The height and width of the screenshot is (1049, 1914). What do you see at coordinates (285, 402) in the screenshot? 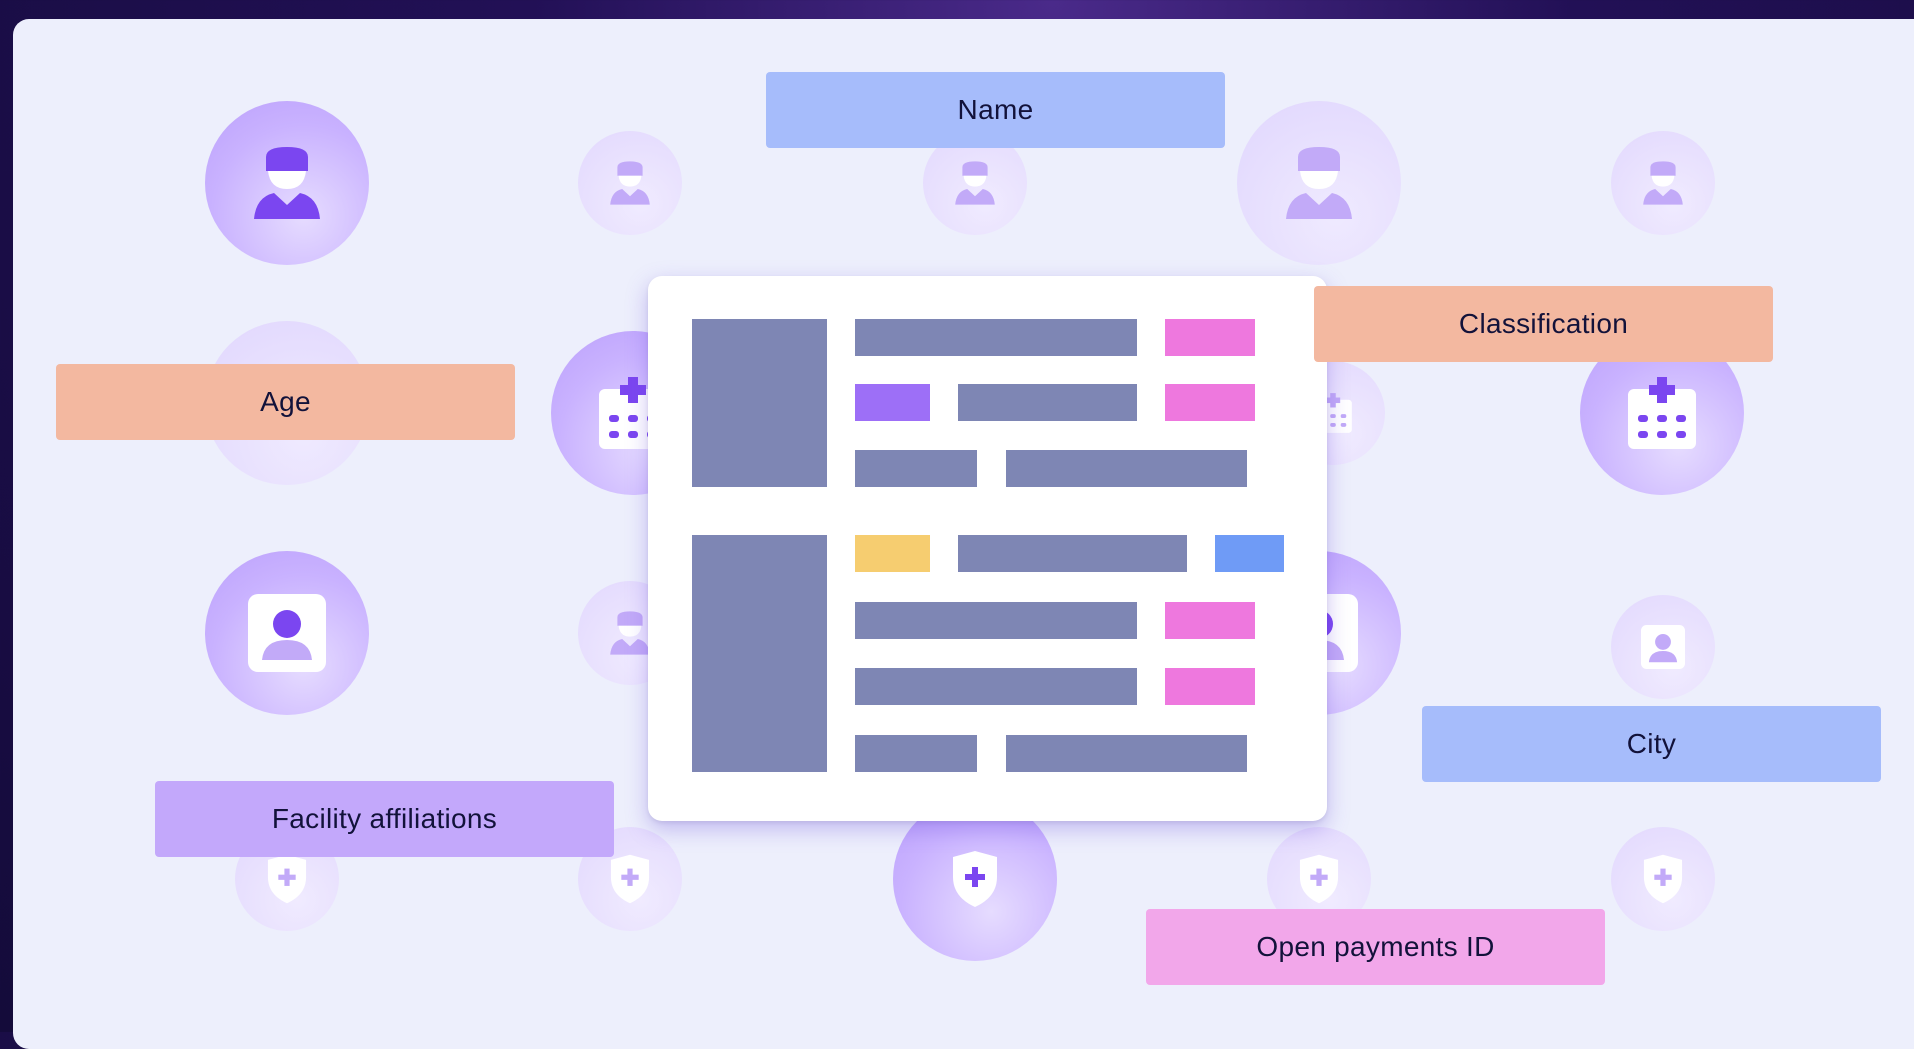
I see `age-label: Age` at bounding box center [285, 402].